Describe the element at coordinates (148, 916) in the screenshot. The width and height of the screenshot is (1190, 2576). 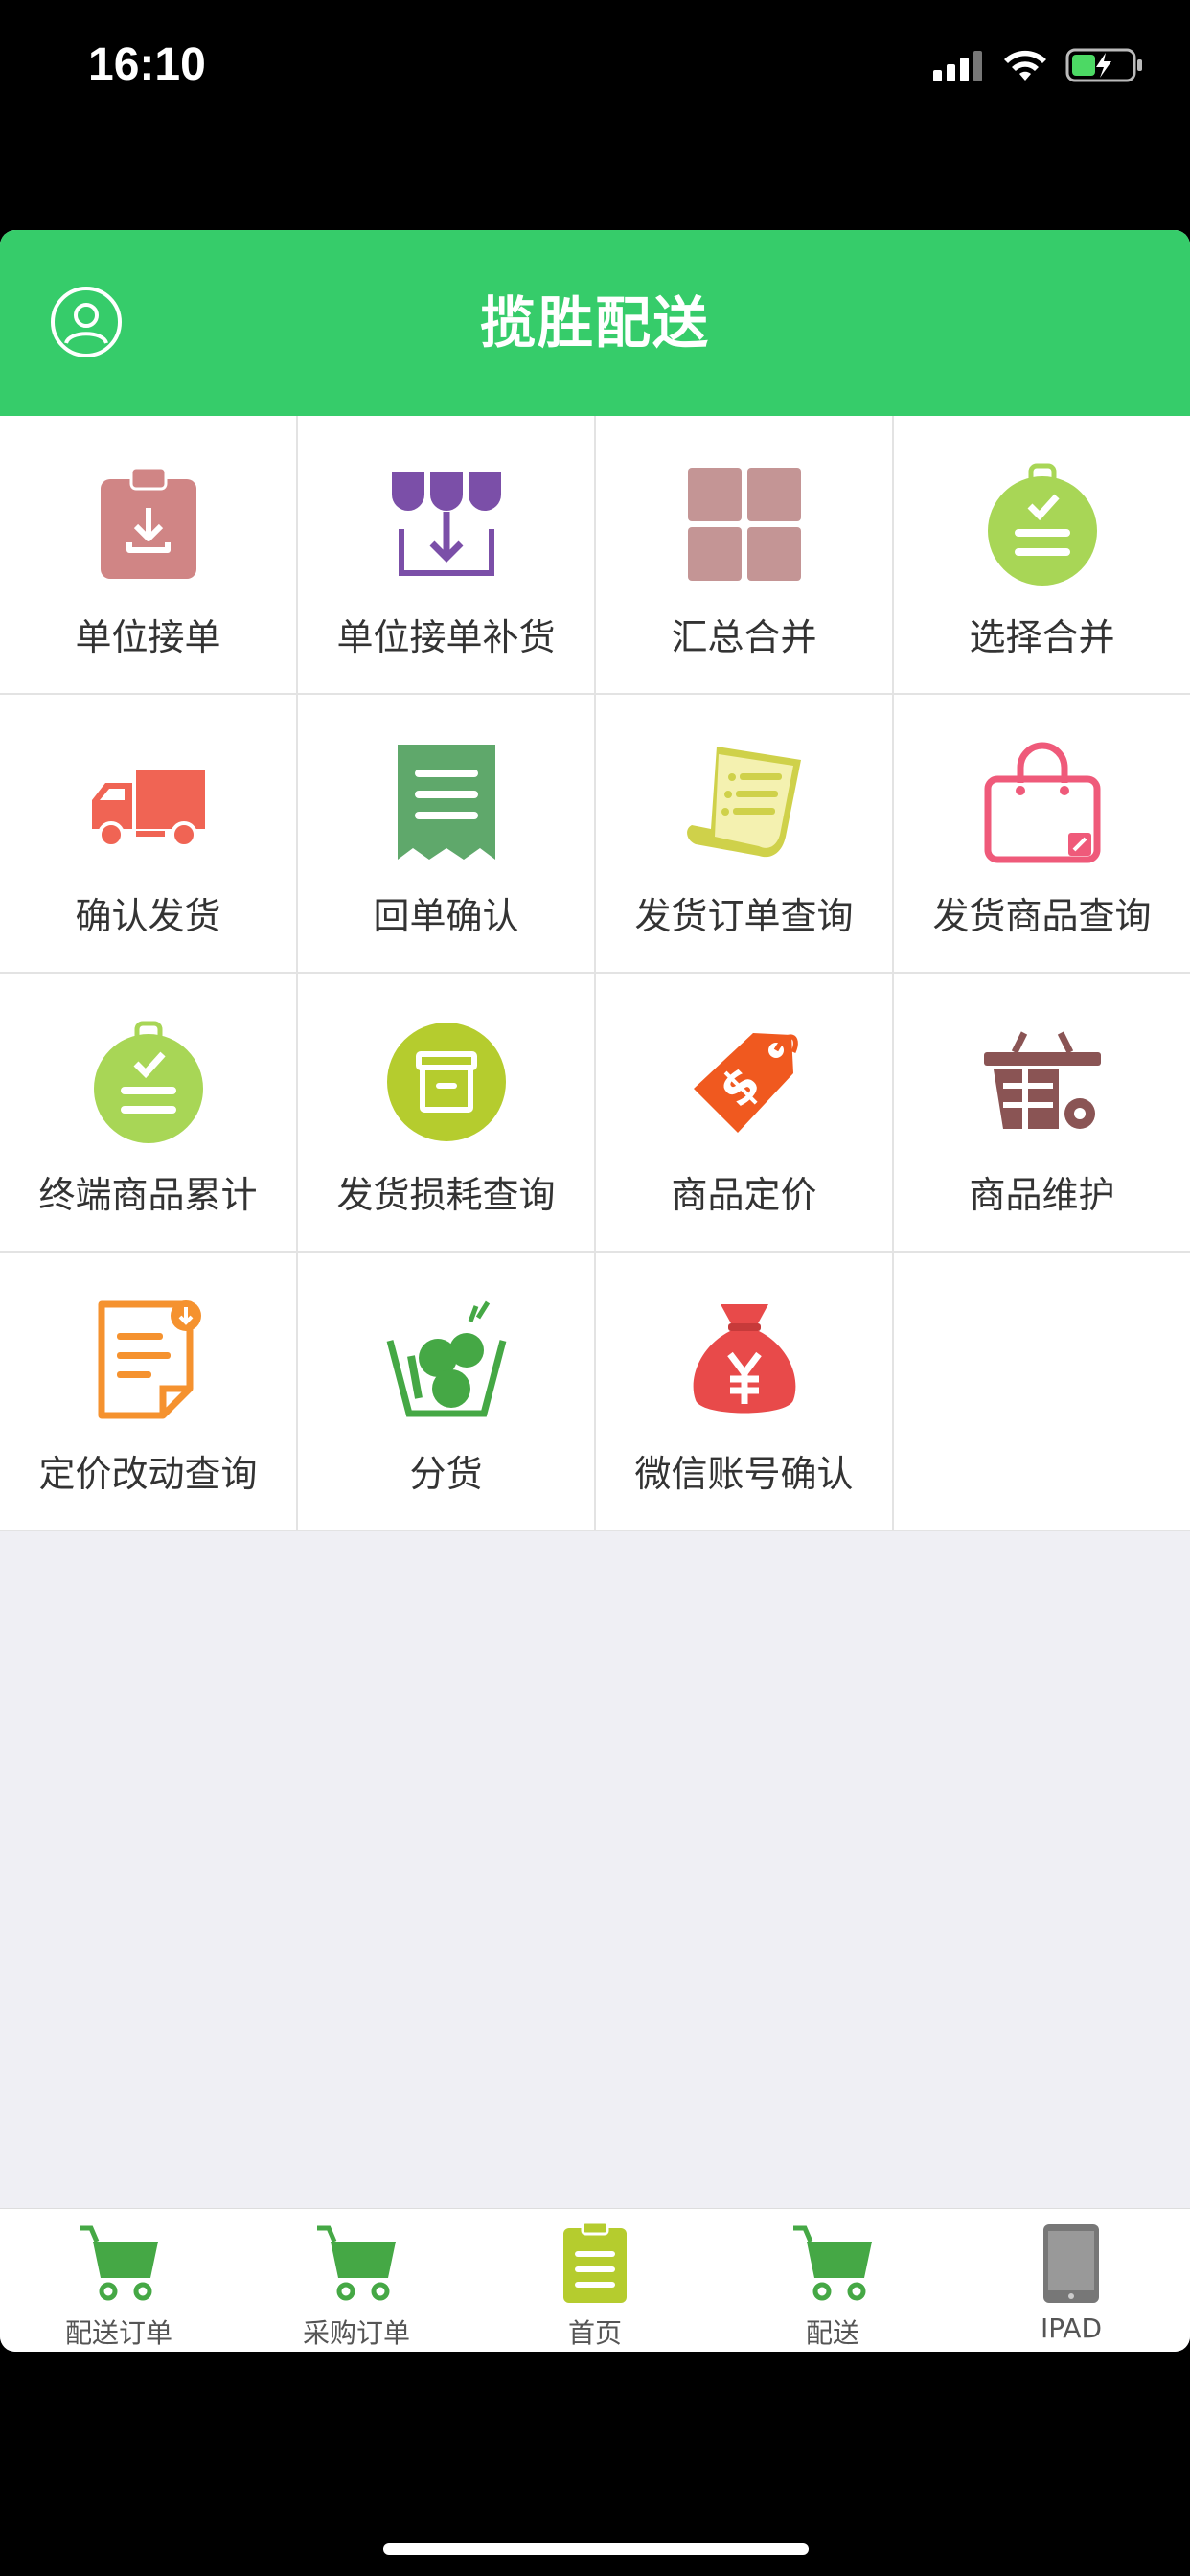
I see `grid-item-label: 确认发货` at that location.